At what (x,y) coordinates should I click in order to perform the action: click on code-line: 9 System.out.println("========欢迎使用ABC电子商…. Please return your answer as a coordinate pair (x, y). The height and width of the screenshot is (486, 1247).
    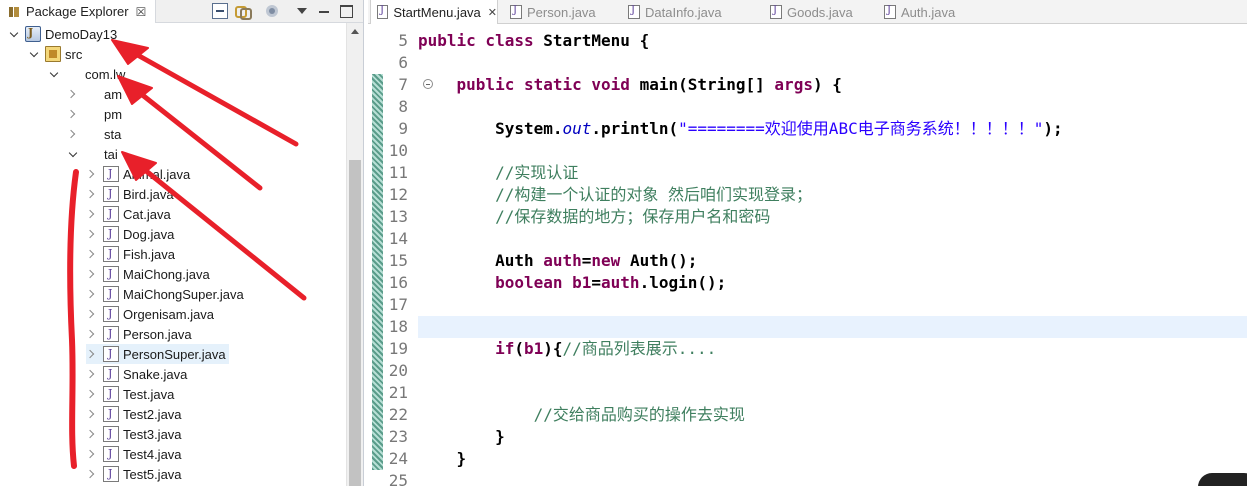
    Looking at the image, I should click on (807, 129).